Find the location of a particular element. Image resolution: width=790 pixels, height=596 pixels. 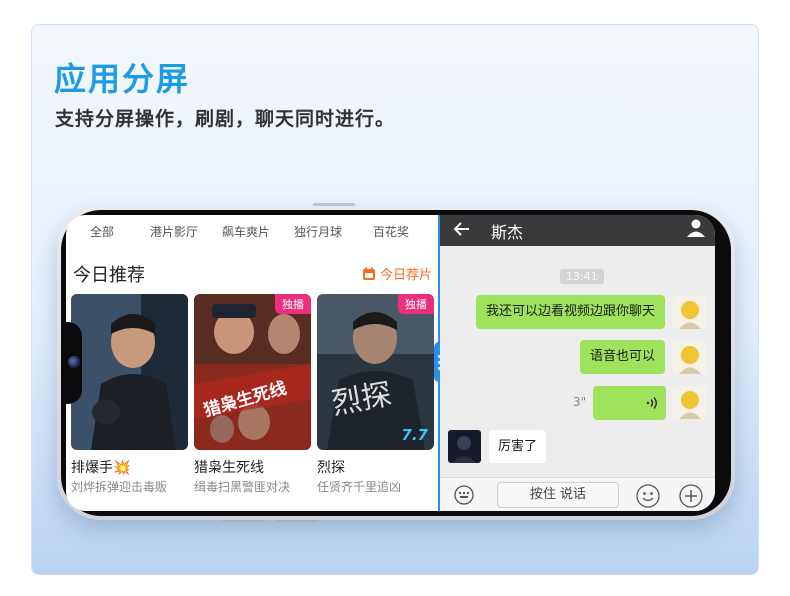

movie-poster: 独播 猎枭生死线 is located at coordinates (252, 372).